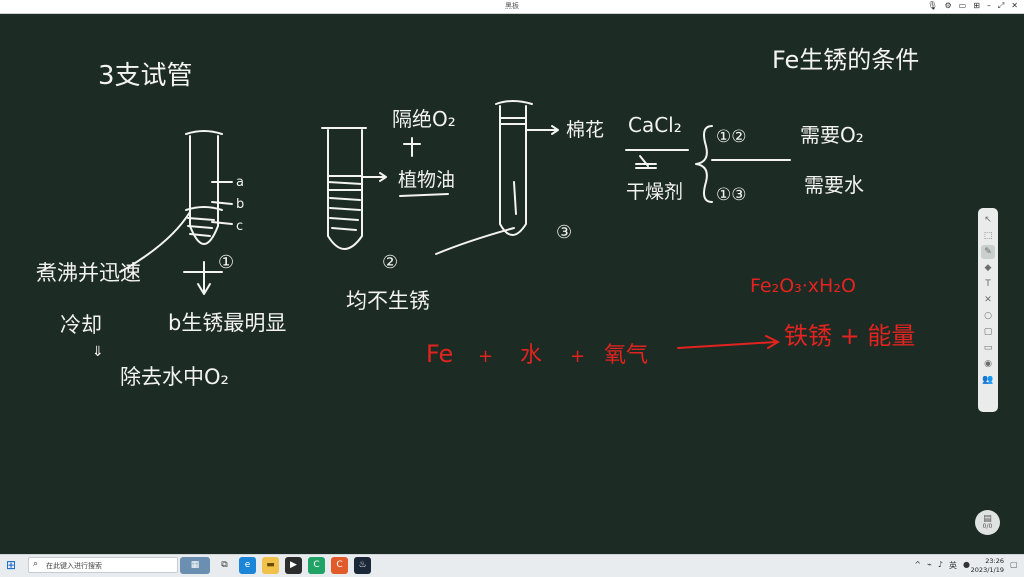 The width and height of the screenshot is (1024, 577). What do you see at coordinates (987, 522) in the screenshot?
I see `page-indicator: ▤ 0/0` at bounding box center [987, 522].